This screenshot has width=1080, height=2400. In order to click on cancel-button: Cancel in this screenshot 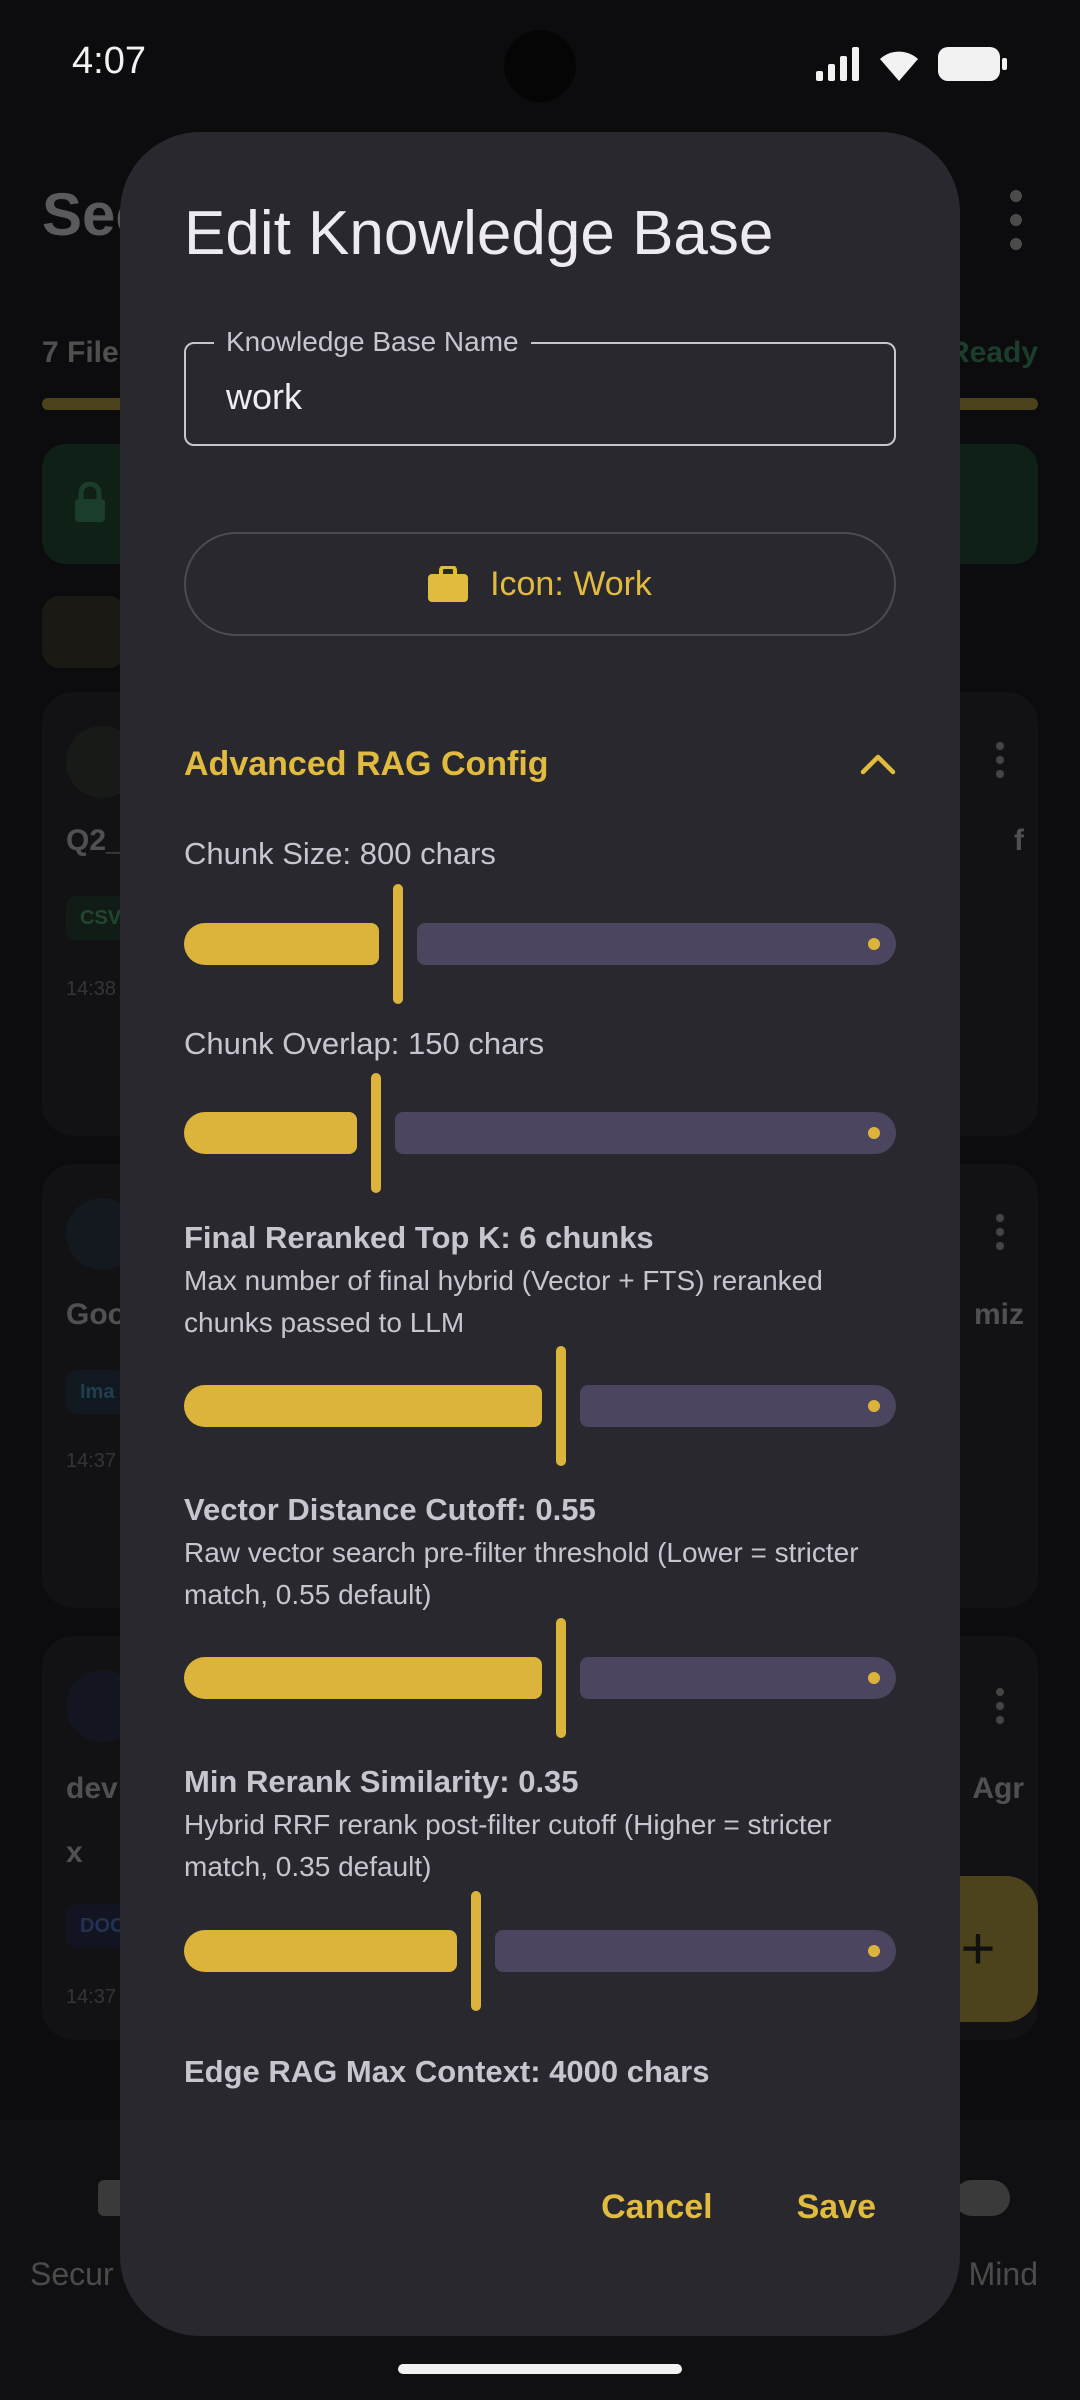, I will do `click(657, 2207)`.